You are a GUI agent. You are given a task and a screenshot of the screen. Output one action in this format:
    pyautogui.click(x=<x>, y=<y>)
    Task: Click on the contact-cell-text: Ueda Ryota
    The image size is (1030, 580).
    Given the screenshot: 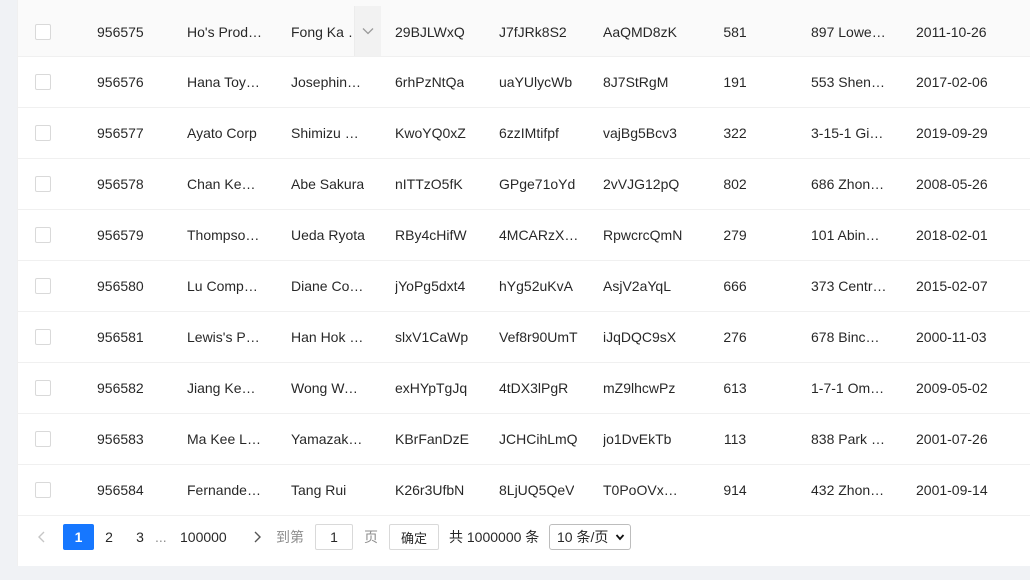 What is the action you would take?
    pyautogui.click(x=328, y=235)
    